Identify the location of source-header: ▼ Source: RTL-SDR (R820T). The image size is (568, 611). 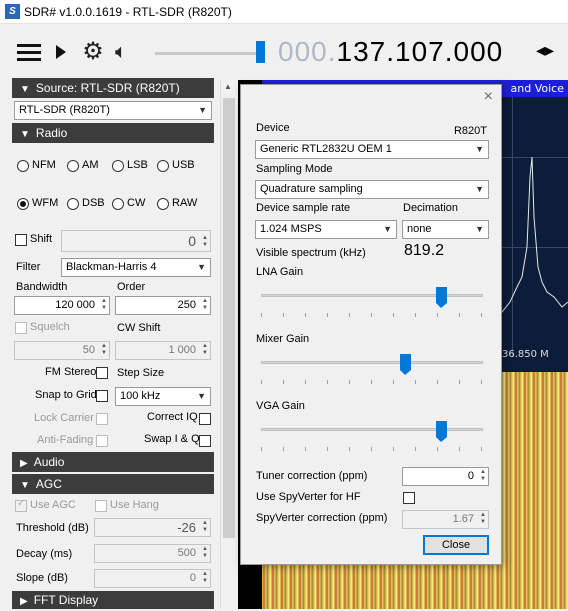
(113, 88).